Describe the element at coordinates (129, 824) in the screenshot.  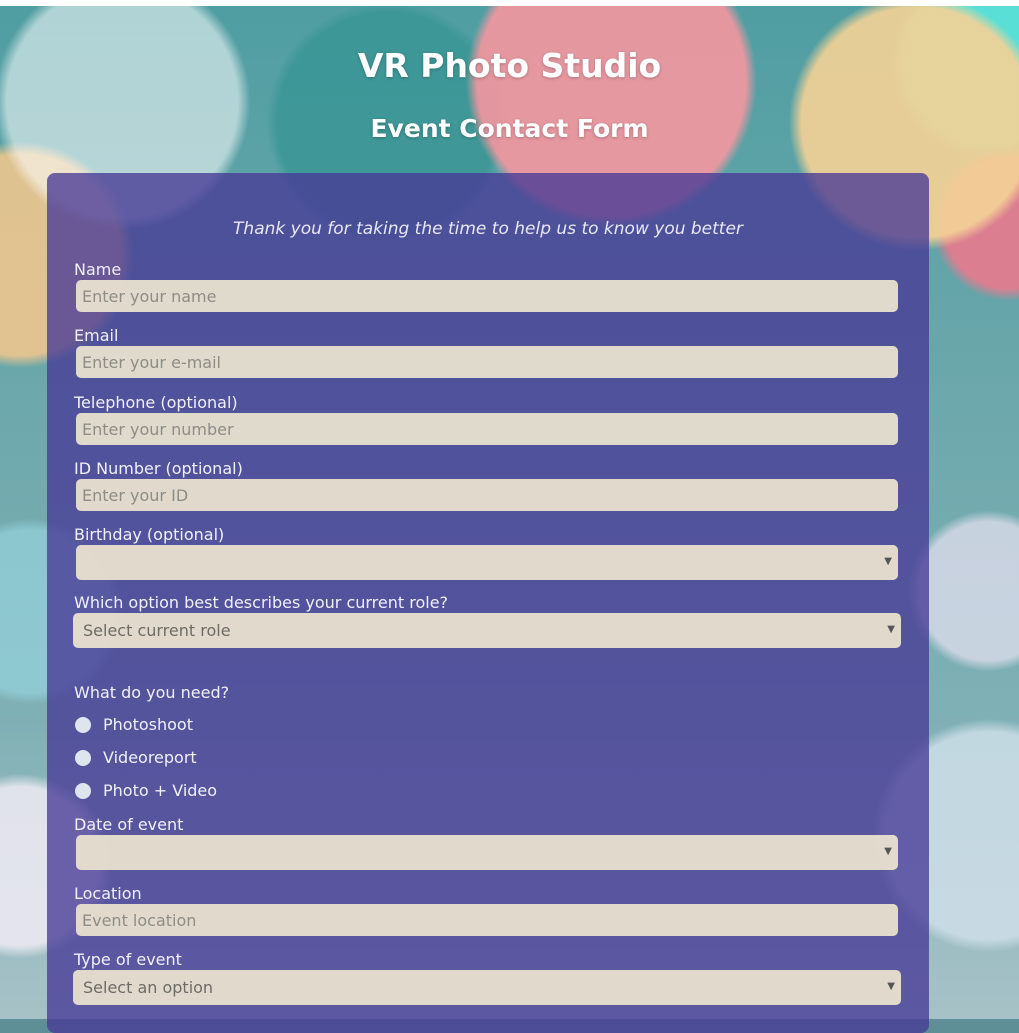
I see `date-label: Date of event` at that location.